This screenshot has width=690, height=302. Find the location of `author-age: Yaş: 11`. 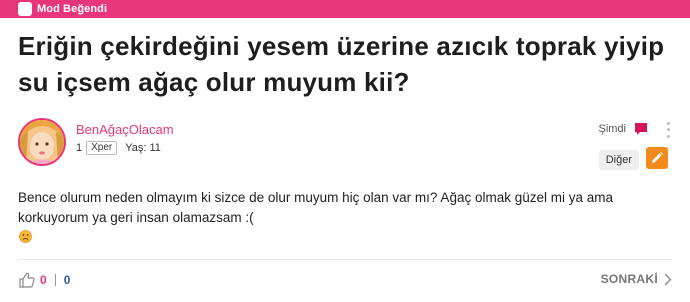

author-age: Yaş: 11 is located at coordinates (143, 148).